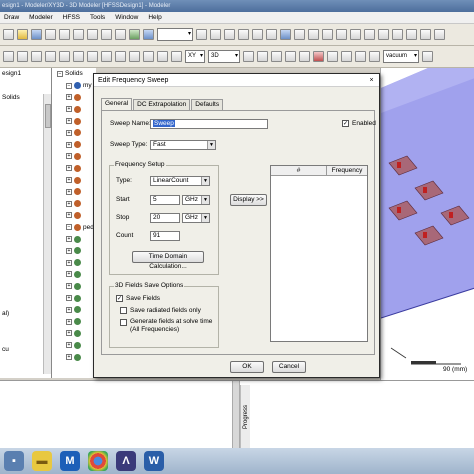  Describe the element at coordinates (346, 56) in the screenshot. I see `intersect-icon` at that location.